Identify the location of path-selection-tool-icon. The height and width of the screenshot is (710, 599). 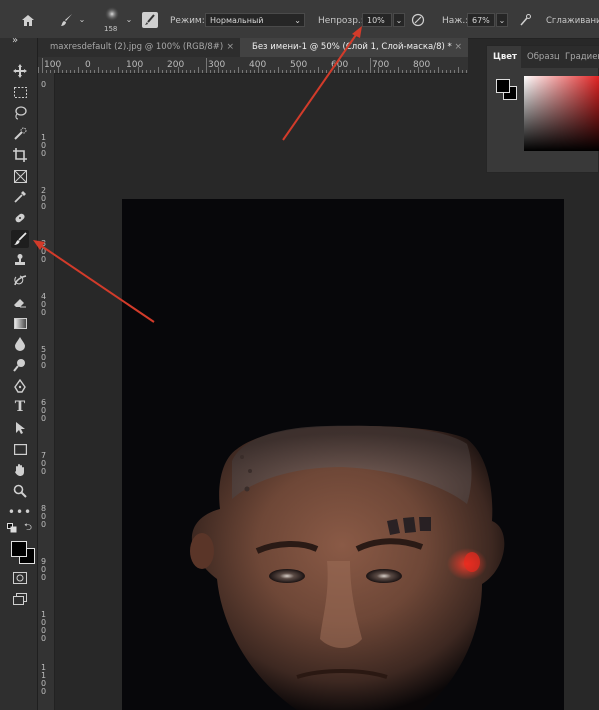
(20, 428).